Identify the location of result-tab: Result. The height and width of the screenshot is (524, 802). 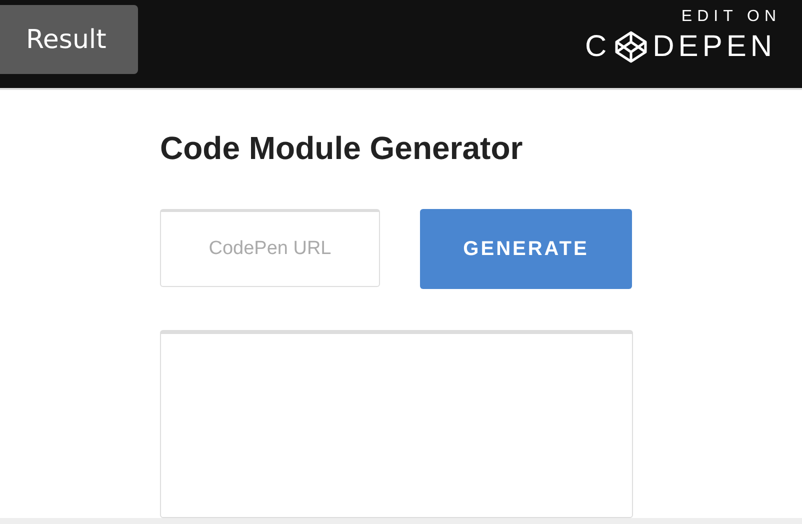
(69, 39).